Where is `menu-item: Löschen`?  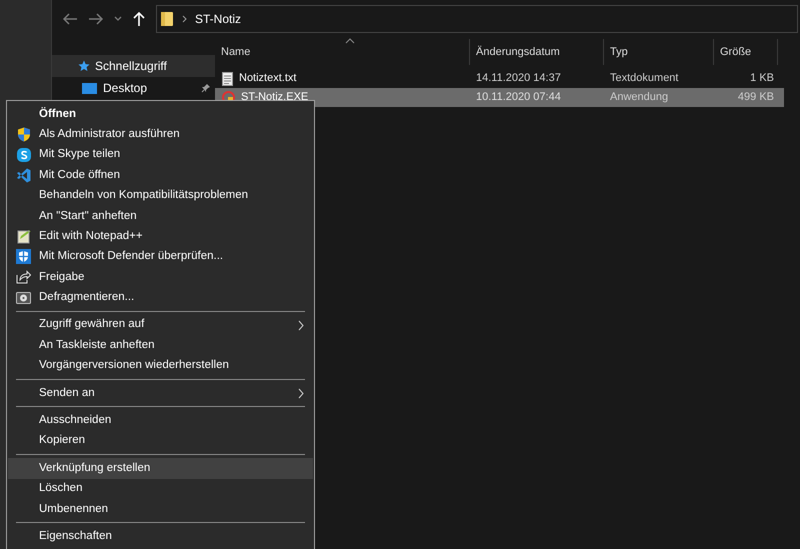
menu-item: Löschen is located at coordinates (160, 489).